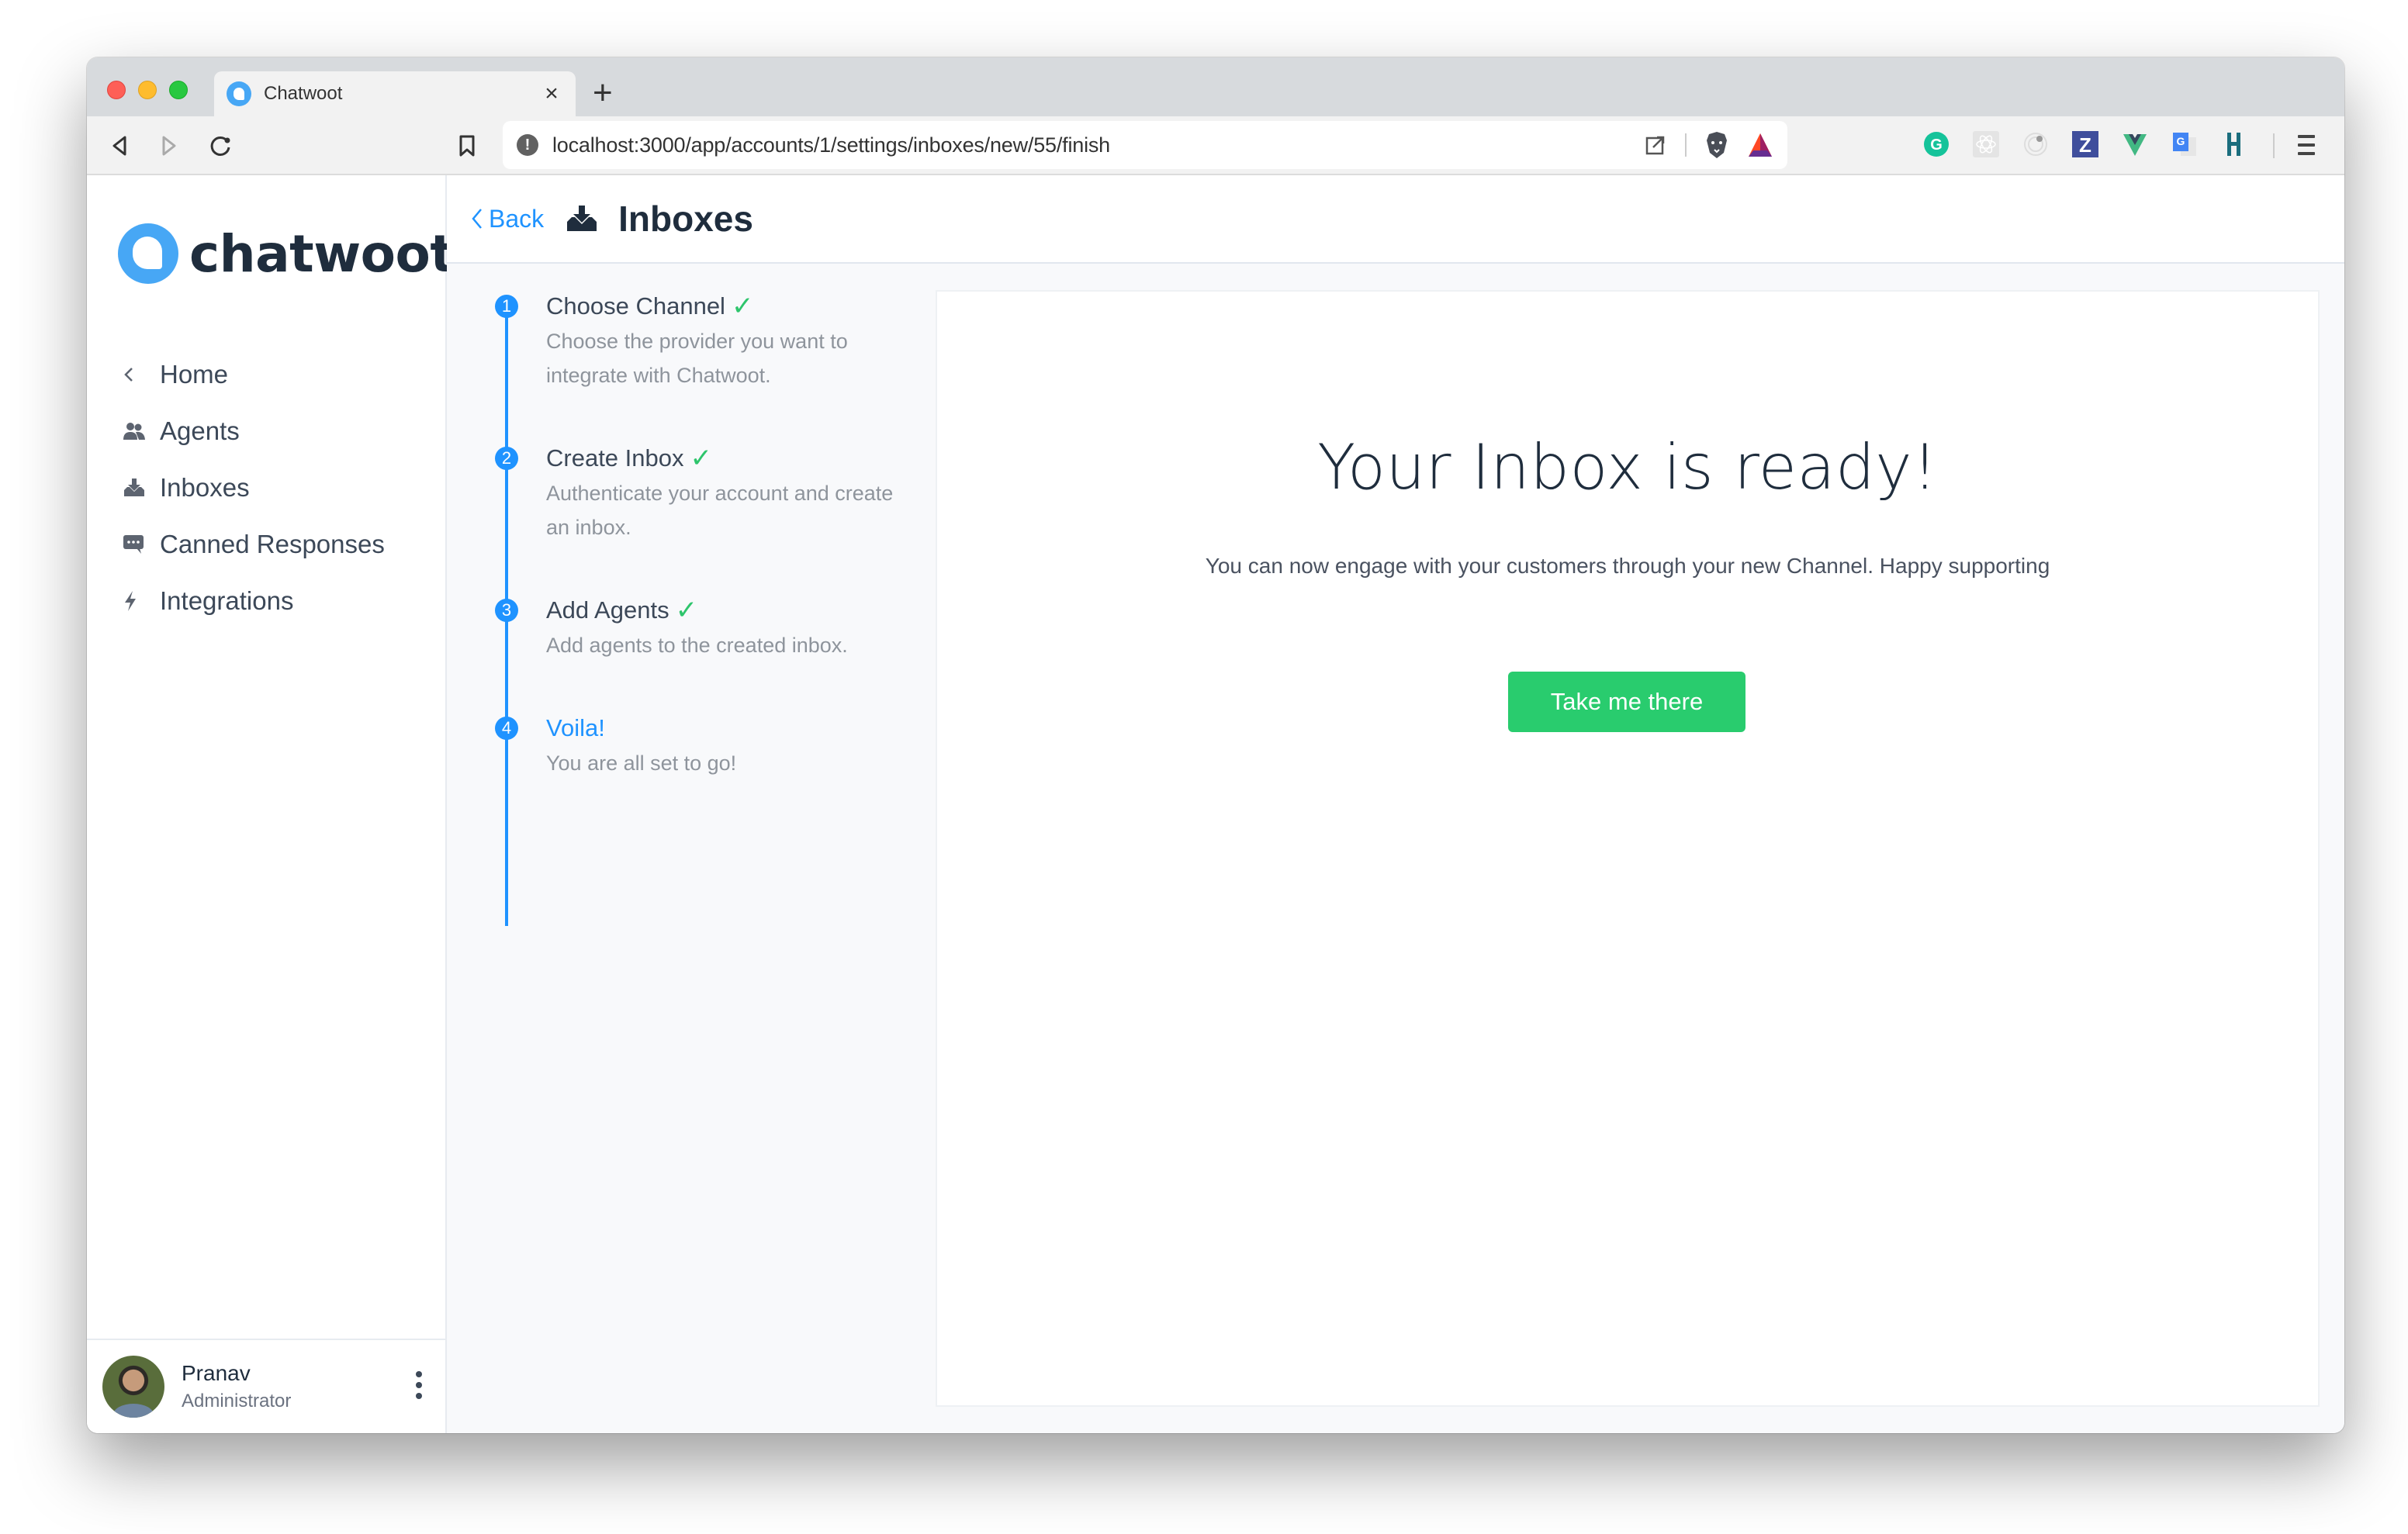  What do you see at coordinates (272, 543) in the screenshot?
I see `sidebar-item-label: Canned Responses` at bounding box center [272, 543].